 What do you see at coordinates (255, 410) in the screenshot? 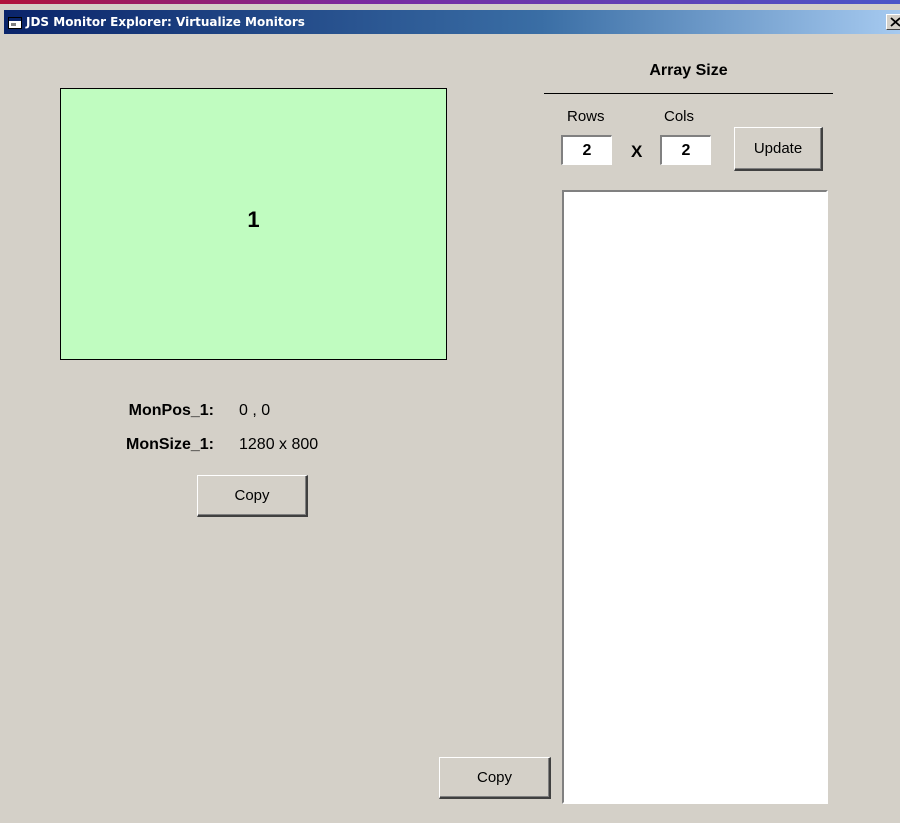
I see `monitor-position-value: 0 , 0` at bounding box center [255, 410].